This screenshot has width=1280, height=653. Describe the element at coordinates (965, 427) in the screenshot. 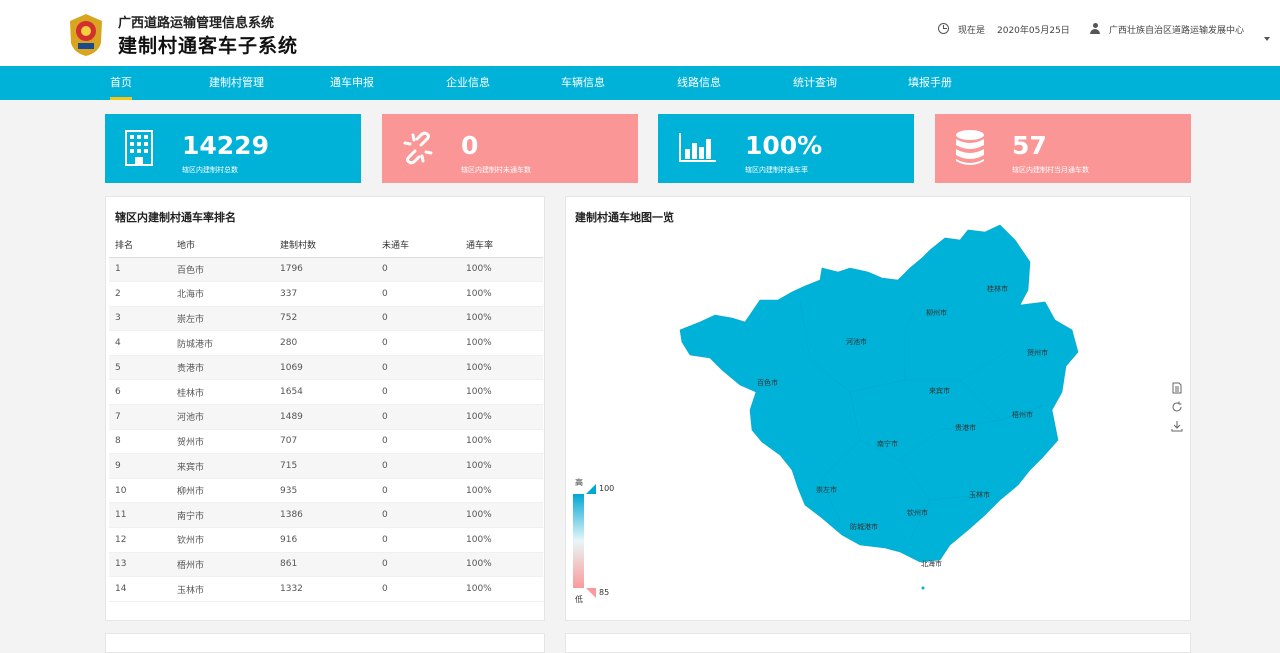

I see `map-label-guigang: 贵港市` at that location.